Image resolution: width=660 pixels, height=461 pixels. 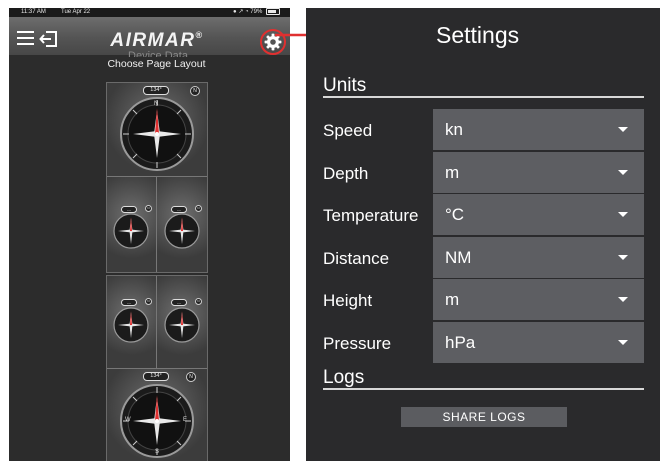 I want to click on compass-gauge-large: 134° N N, so click(x=157, y=129).